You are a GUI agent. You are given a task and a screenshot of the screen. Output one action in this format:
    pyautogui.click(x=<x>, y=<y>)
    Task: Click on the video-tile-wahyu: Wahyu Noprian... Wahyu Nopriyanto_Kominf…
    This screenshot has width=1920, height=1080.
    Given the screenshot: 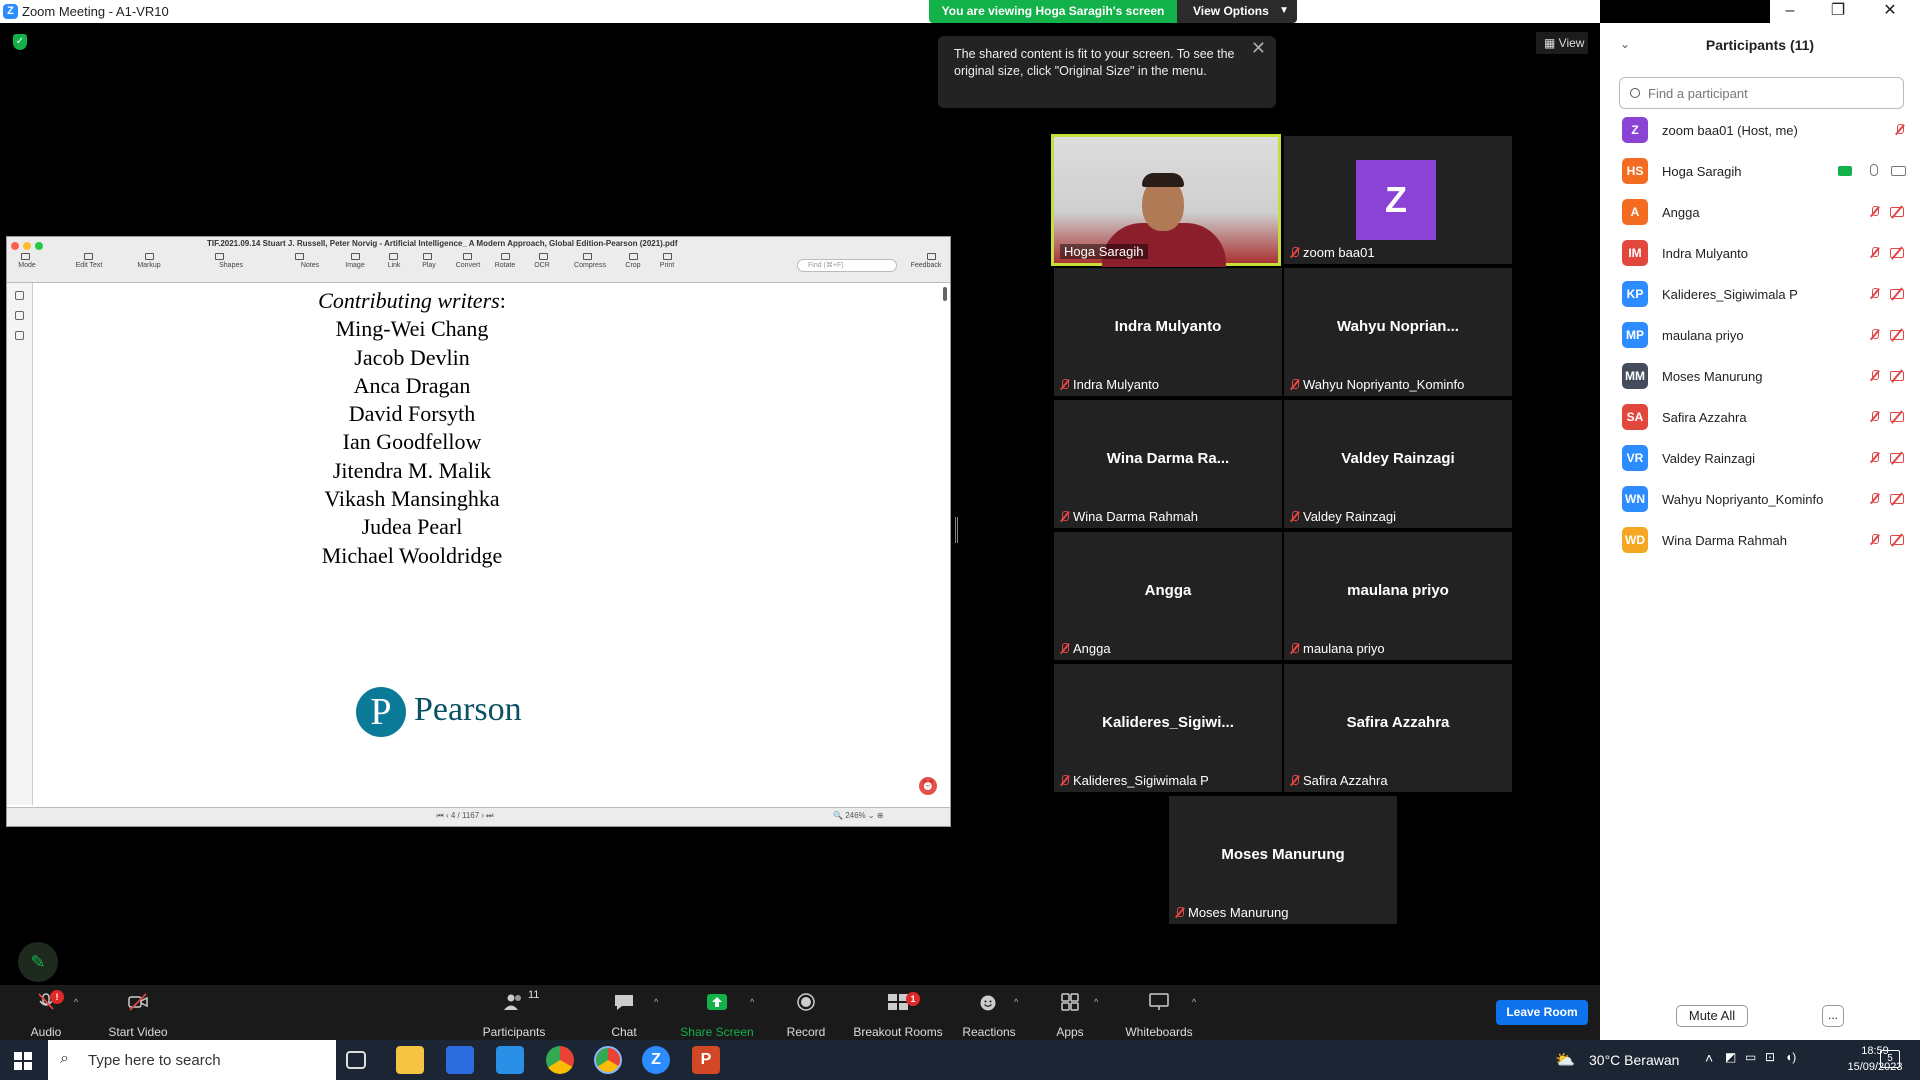 What is the action you would take?
    pyautogui.click(x=1398, y=332)
    